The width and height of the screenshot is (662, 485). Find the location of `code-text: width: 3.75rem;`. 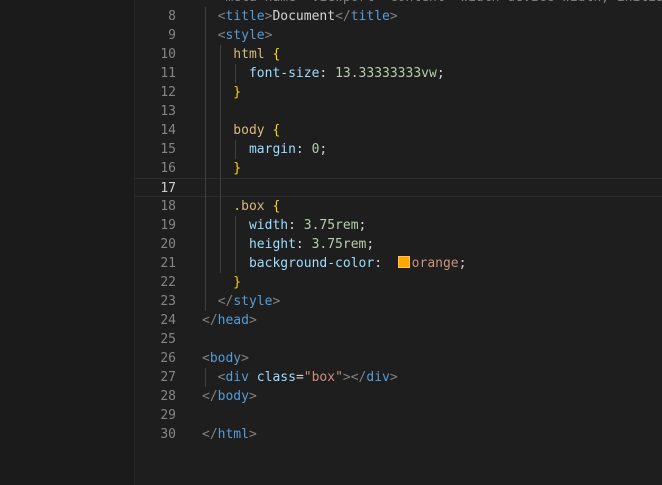

code-text: width: 3.75rem; is located at coordinates (284, 225).